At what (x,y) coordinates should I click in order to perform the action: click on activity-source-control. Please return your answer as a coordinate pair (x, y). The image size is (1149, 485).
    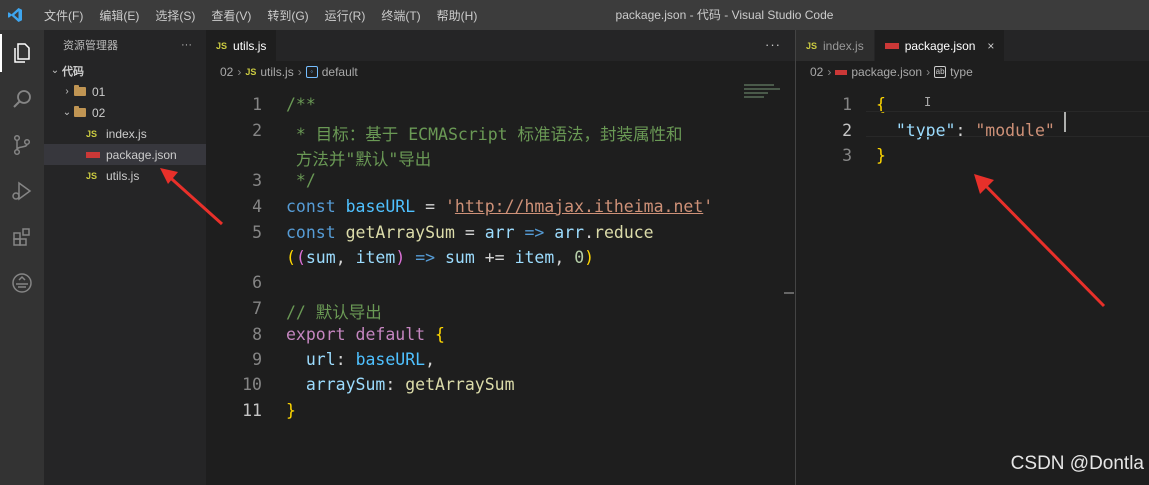
    Looking at the image, I should click on (22, 145).